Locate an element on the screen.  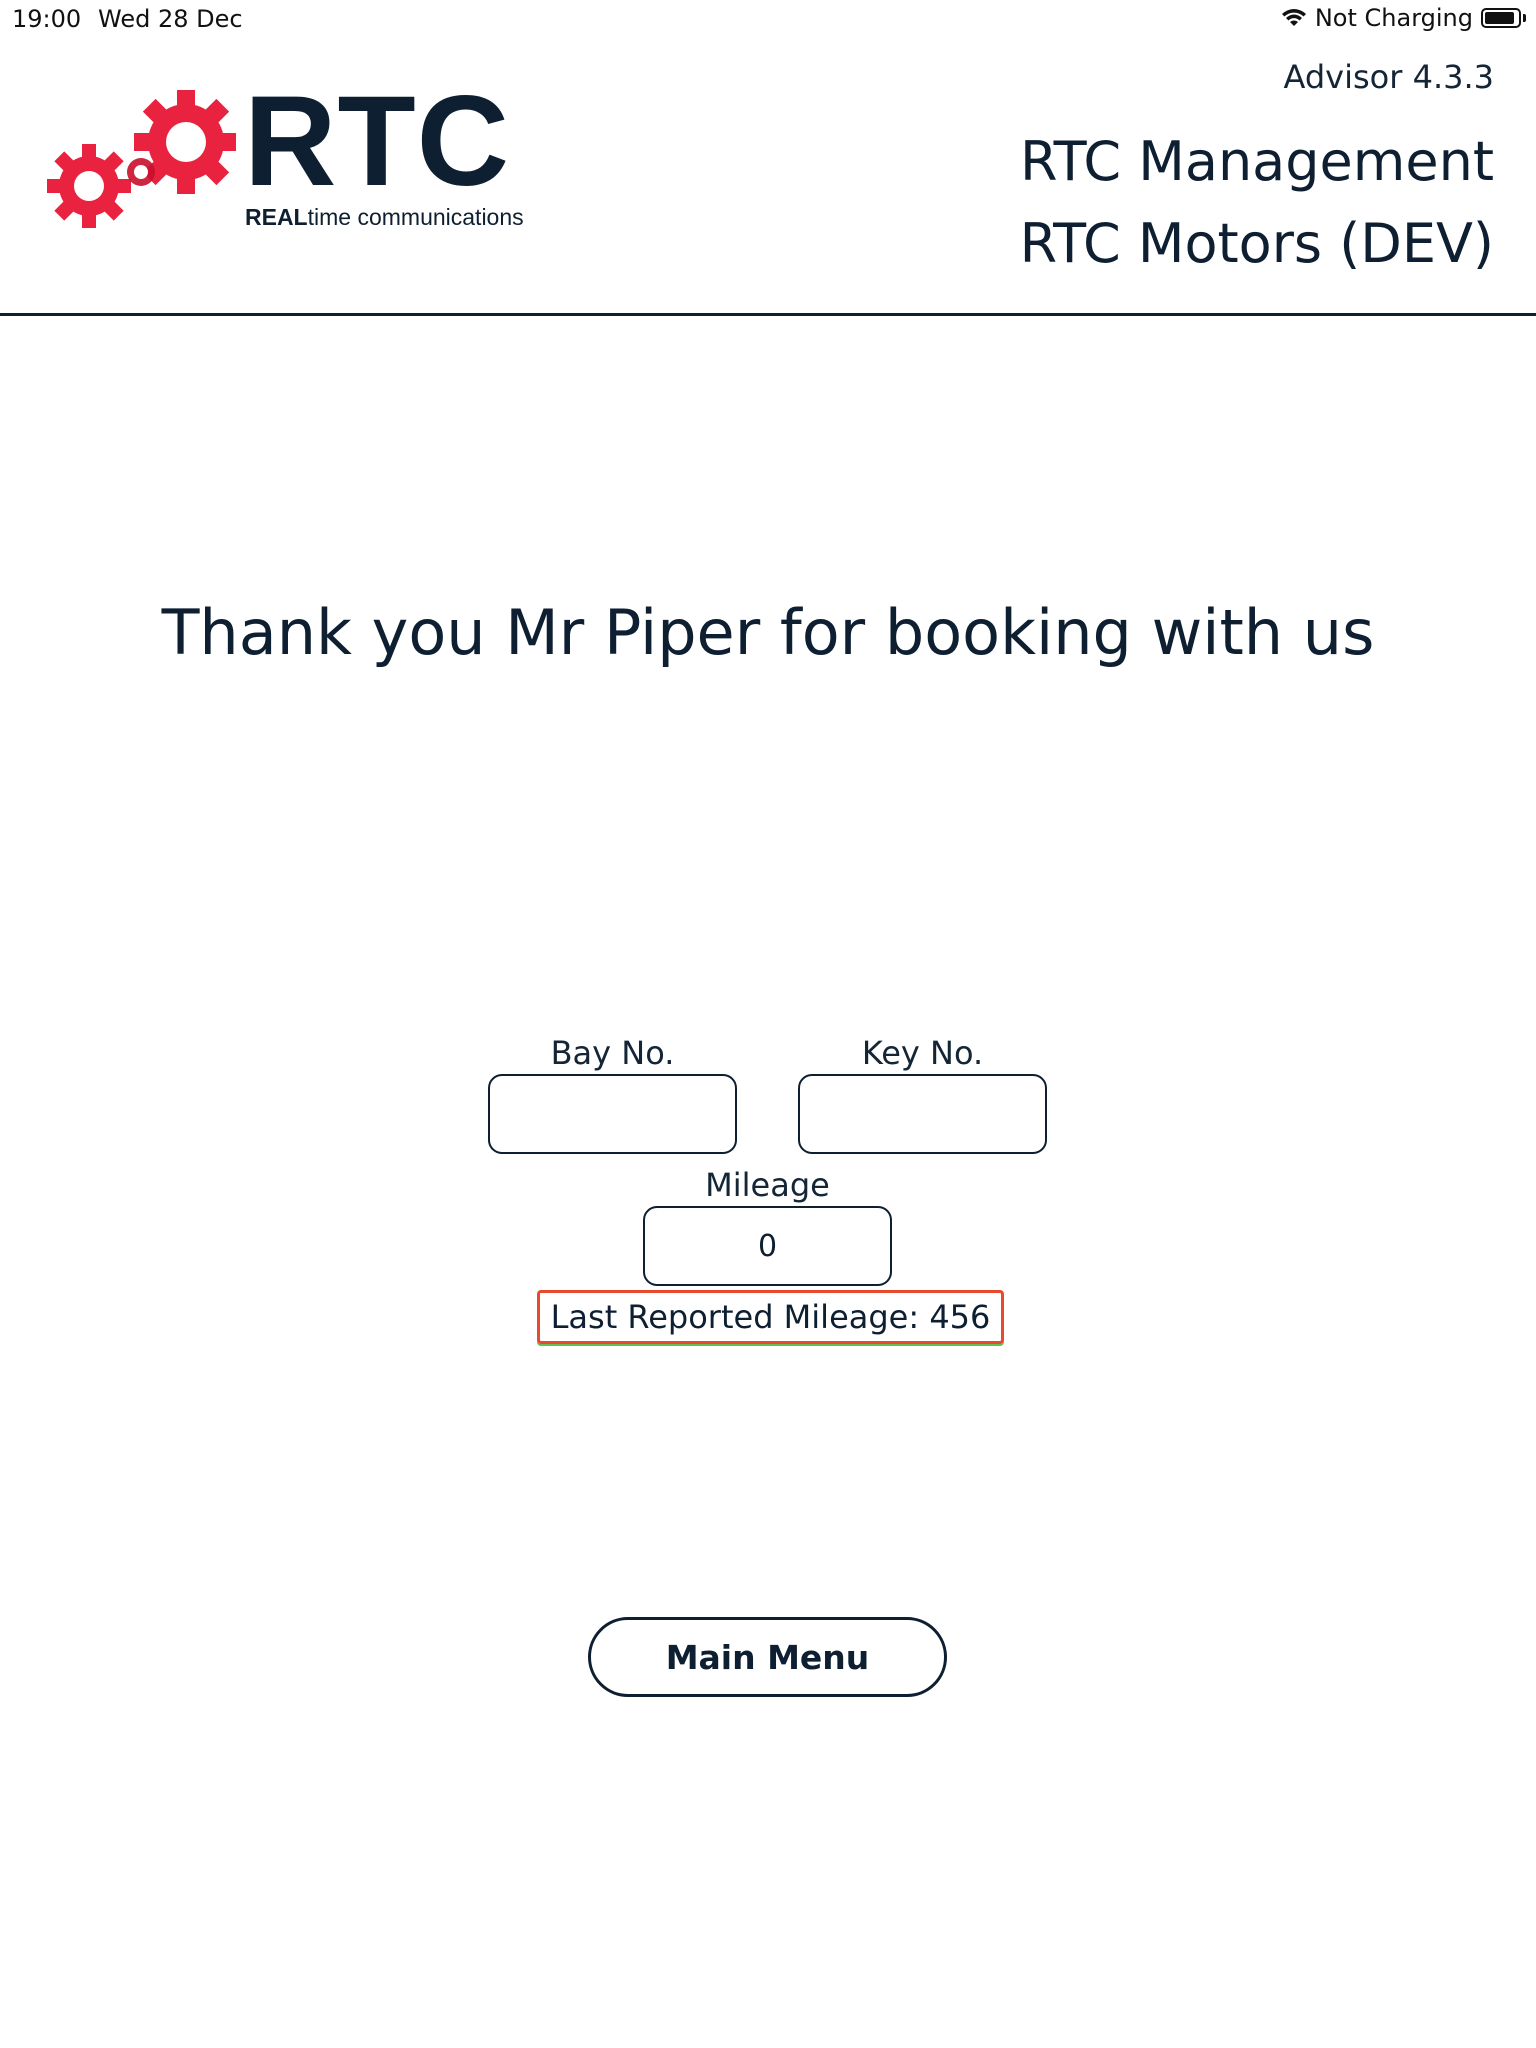
battery-level is located at coordinates (1499, 18).